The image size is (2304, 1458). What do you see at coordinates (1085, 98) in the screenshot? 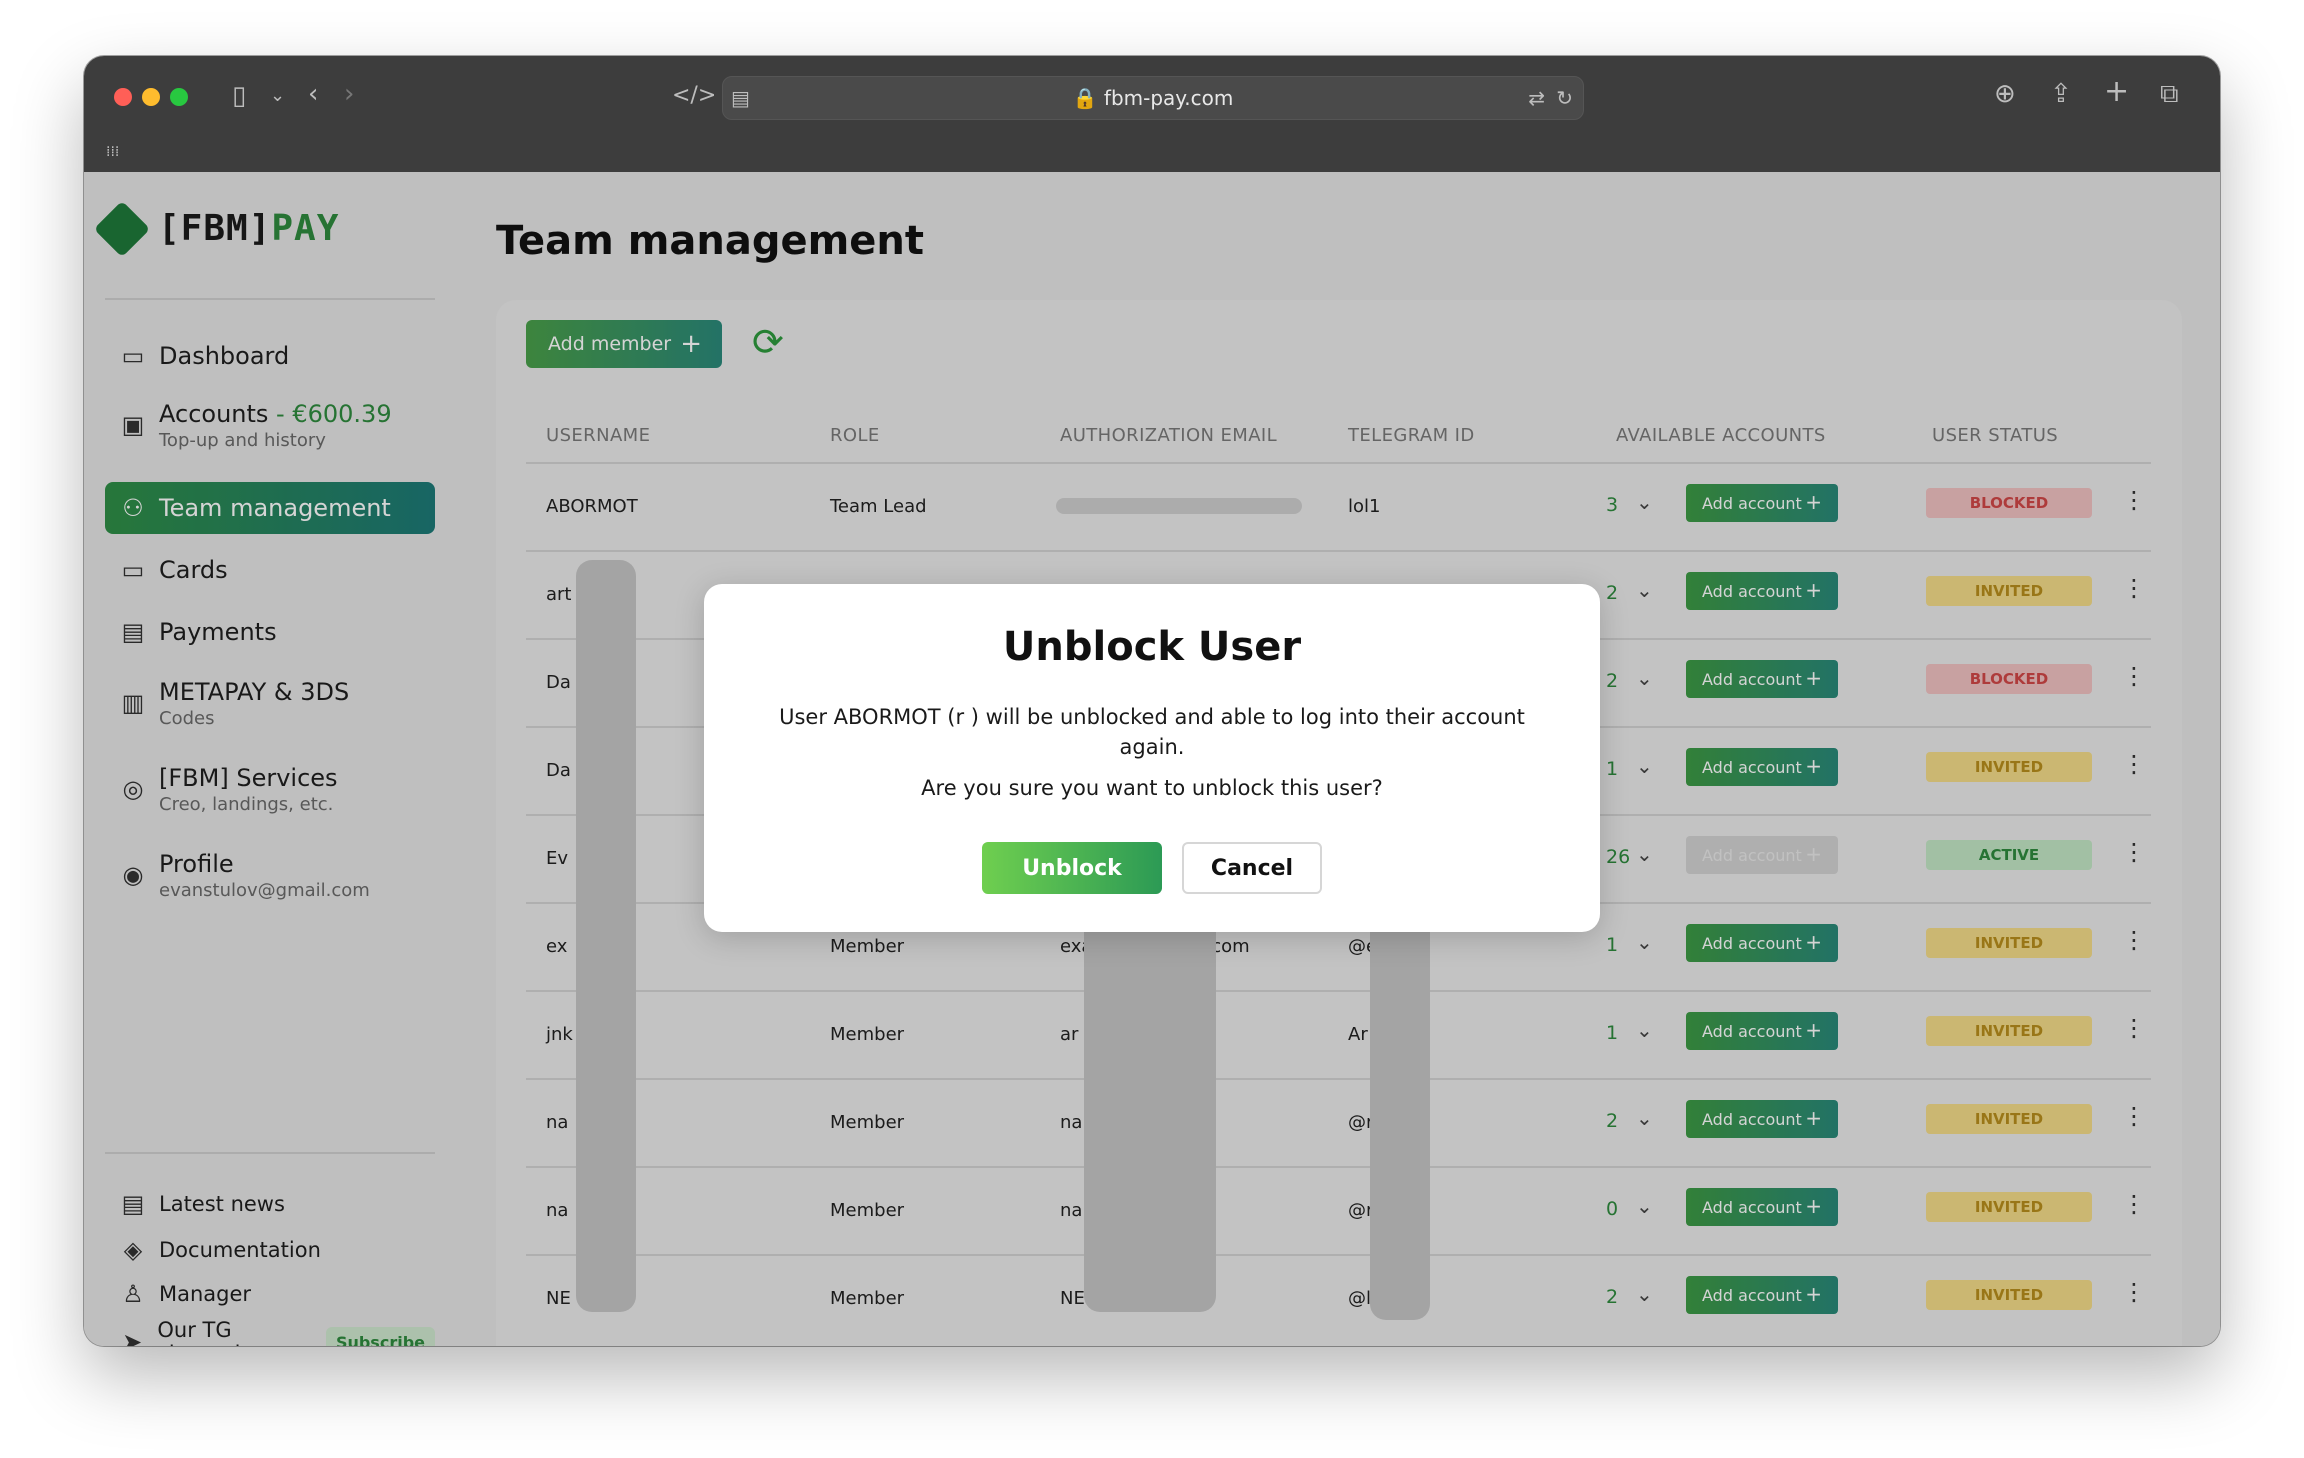
I see `lock-icon: 🔒` at bounding box center [1085, 98].